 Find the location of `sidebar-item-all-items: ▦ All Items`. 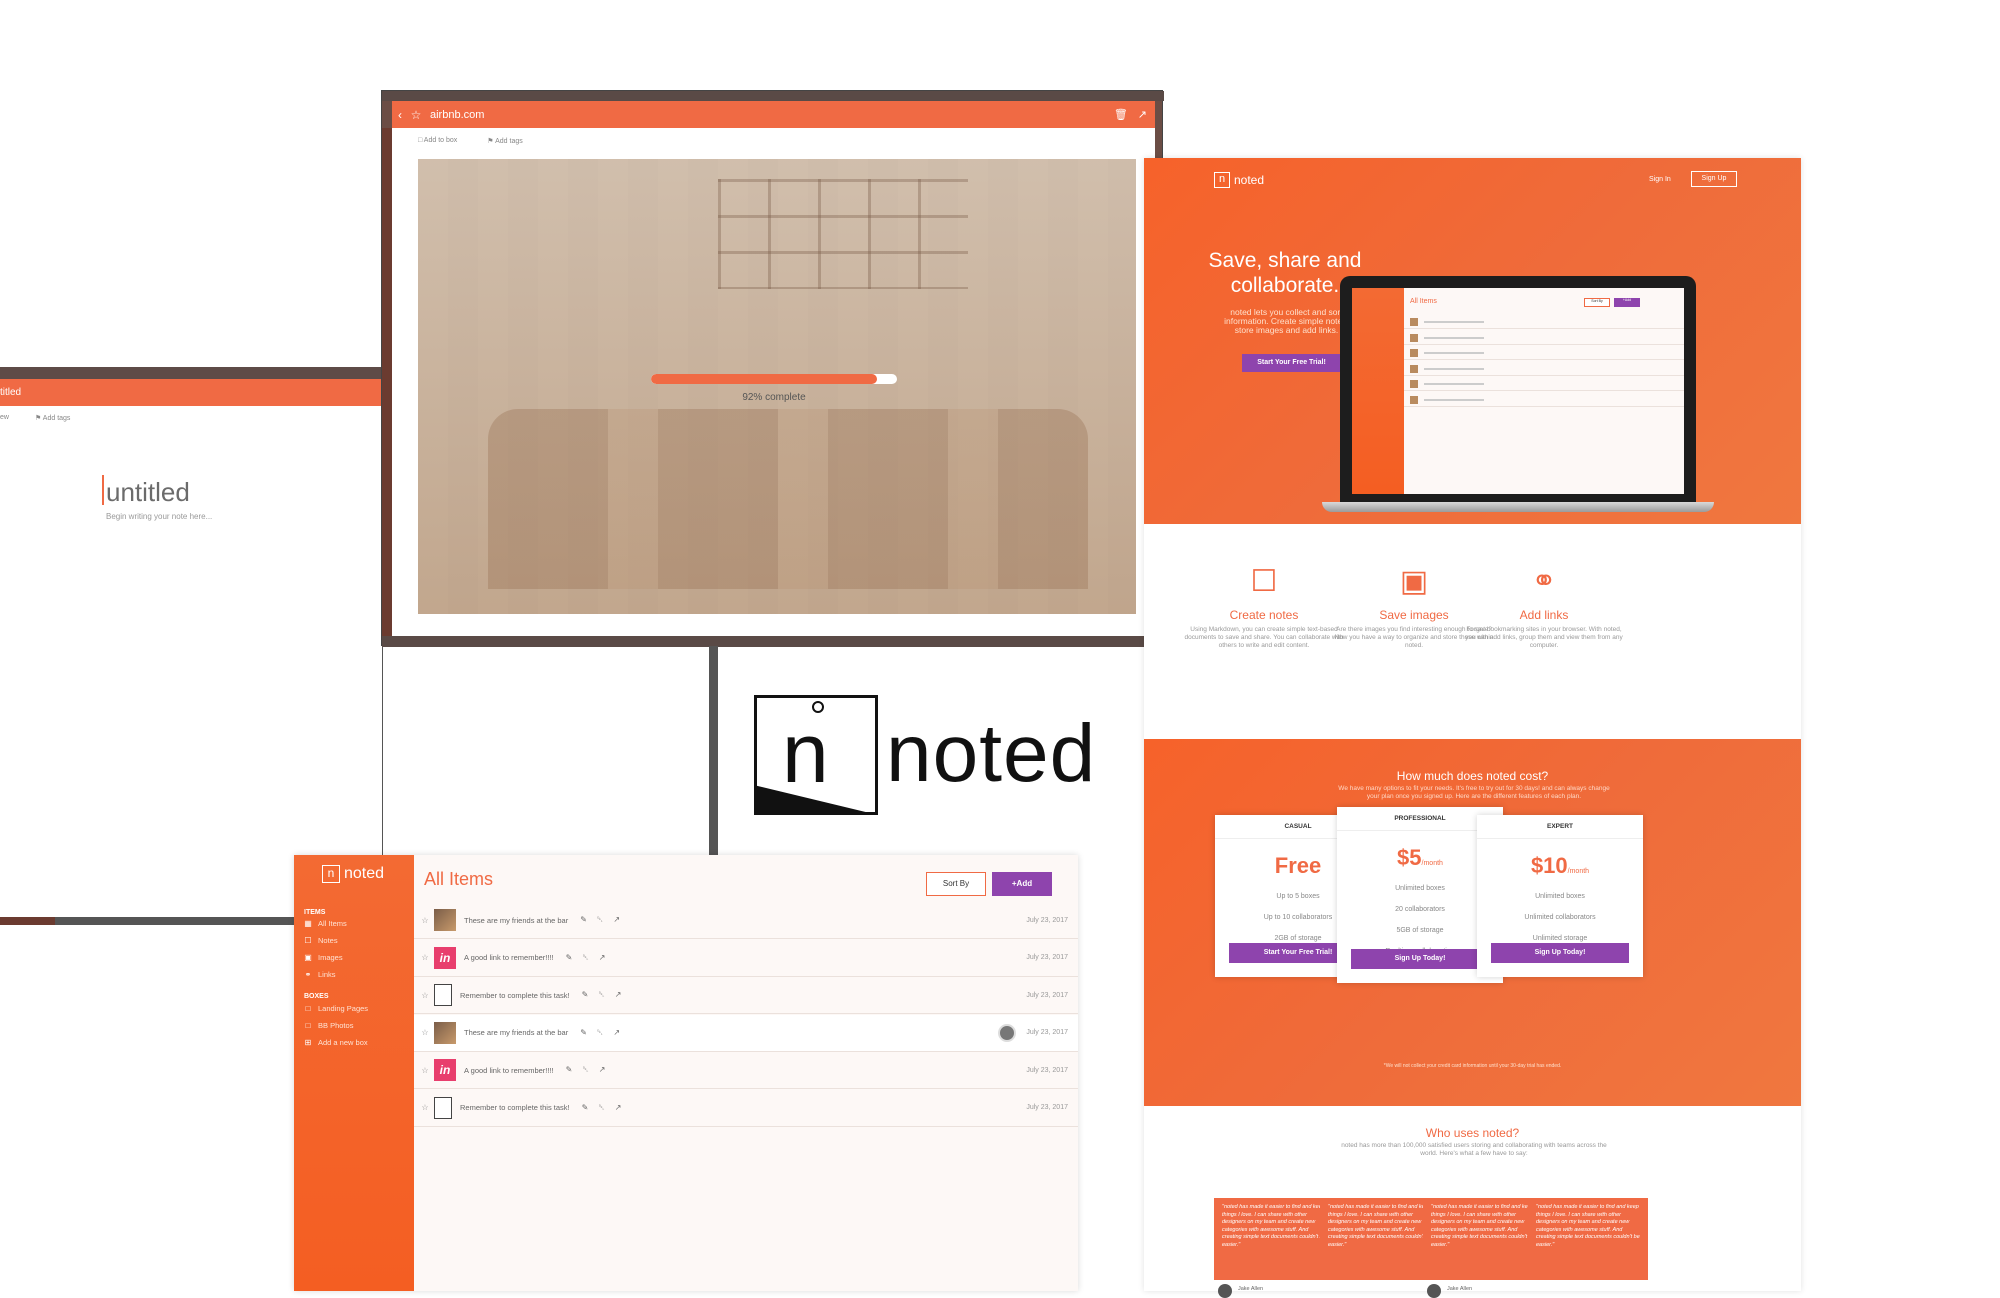

sidebar-item-all-items: ▦ All Items is located at coordinates (325, 923).